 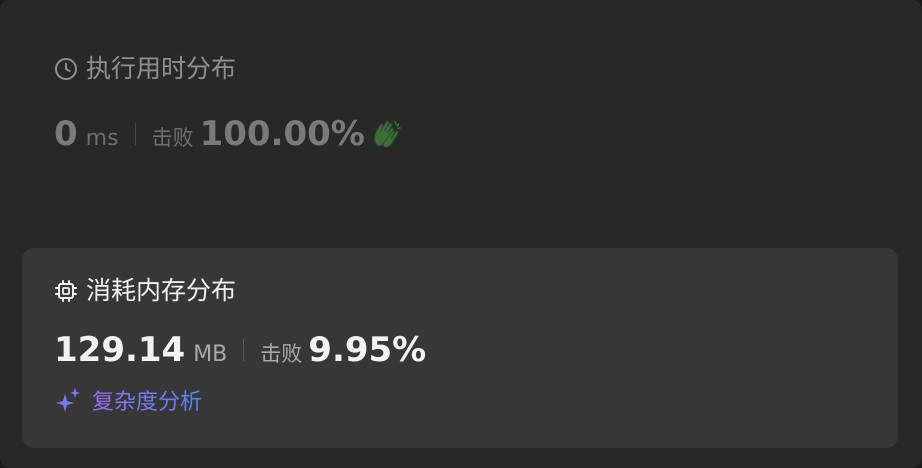 I want to click on memory-unit: MB, so click(x=210, y=354).